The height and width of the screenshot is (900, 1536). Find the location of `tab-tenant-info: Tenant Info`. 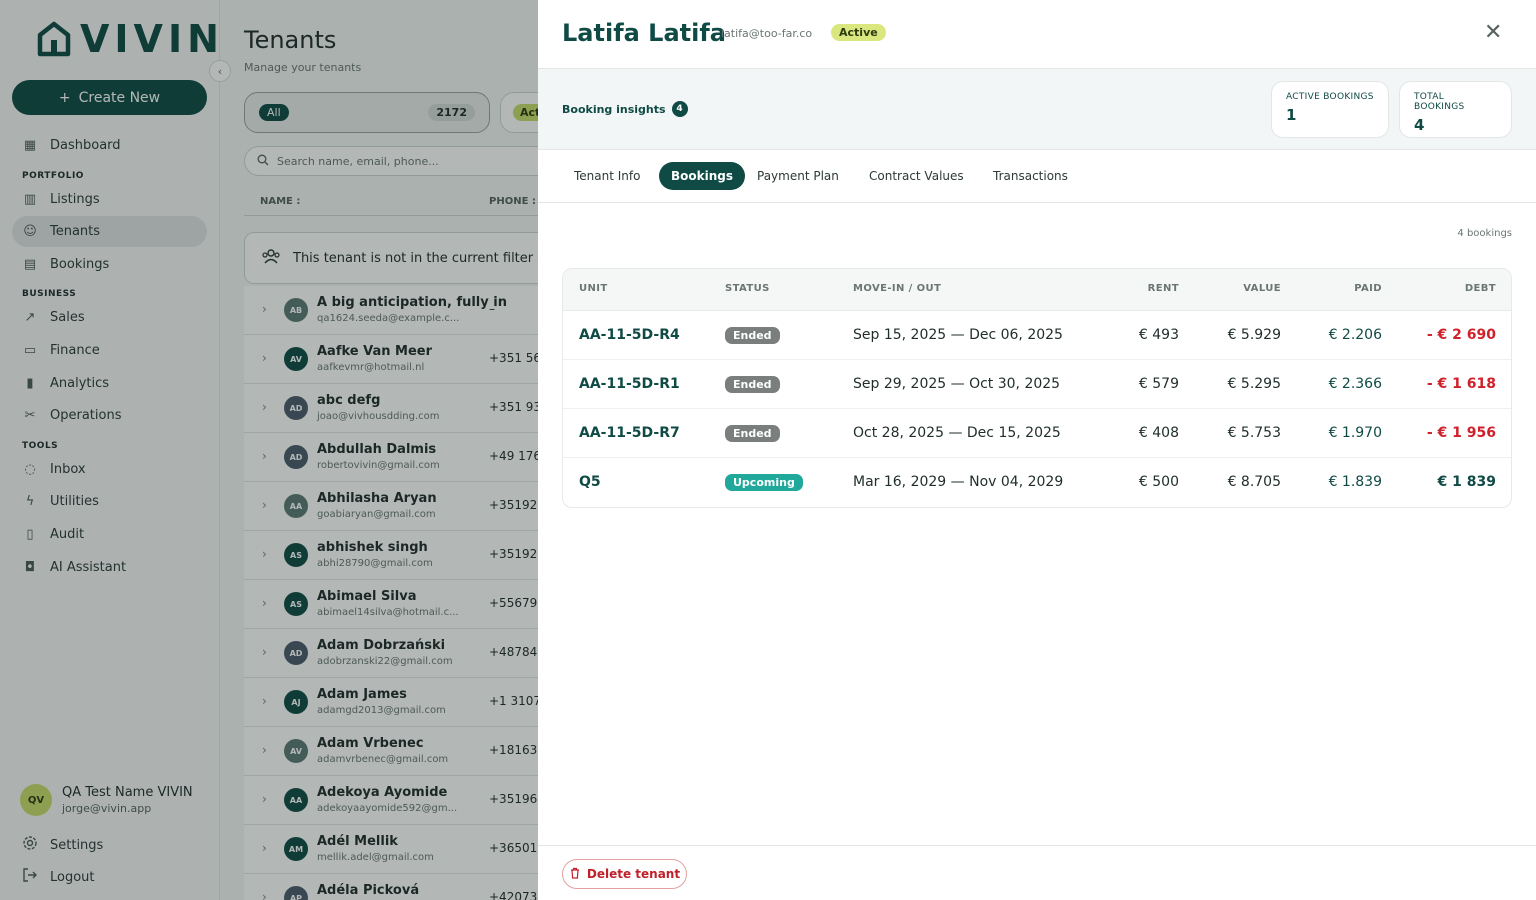

tab-tenant-info: Tenant Info is located at coordinates (607, 176).